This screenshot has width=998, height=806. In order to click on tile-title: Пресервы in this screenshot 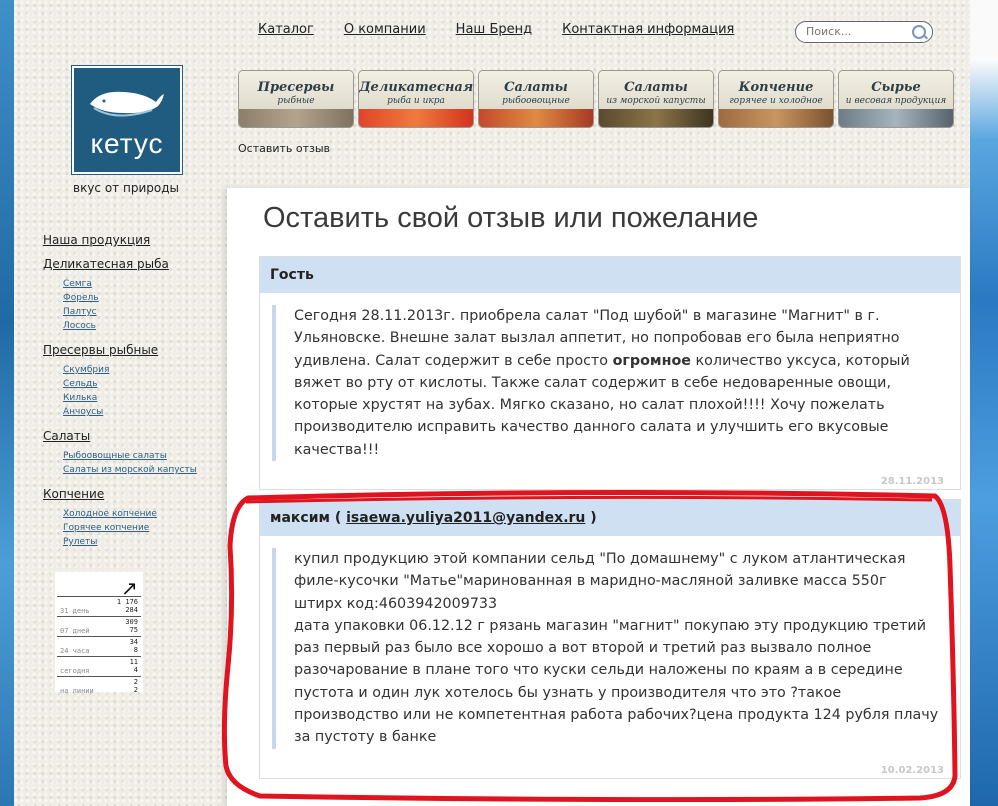, I will do `click(296, 87)`.